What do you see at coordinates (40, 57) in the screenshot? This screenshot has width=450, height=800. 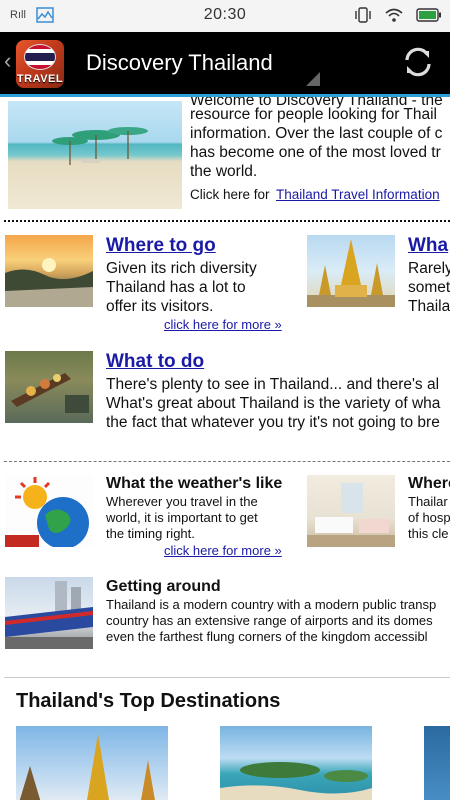 I see `thailand-flag-icon` at bounding box center [40, 57].